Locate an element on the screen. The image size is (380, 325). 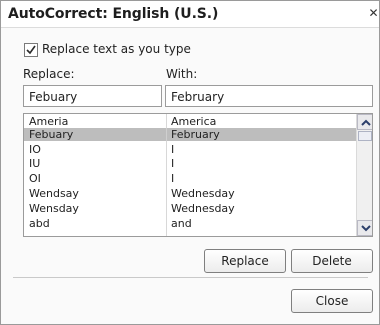
cell-separator is located at coordinates (166, 134).